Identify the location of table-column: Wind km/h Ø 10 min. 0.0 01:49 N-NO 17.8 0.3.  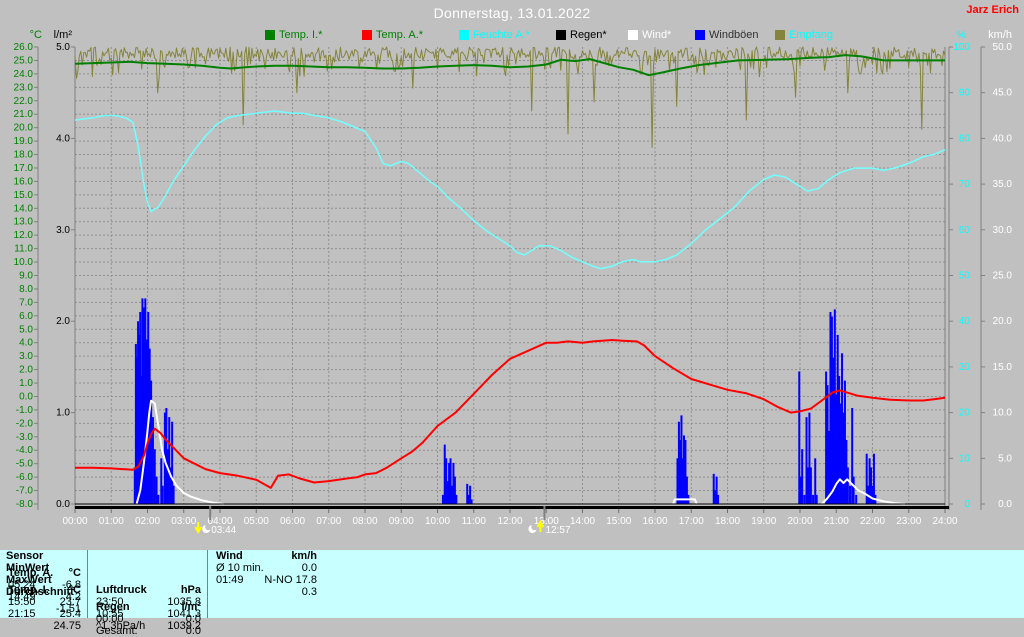
(265, 574).